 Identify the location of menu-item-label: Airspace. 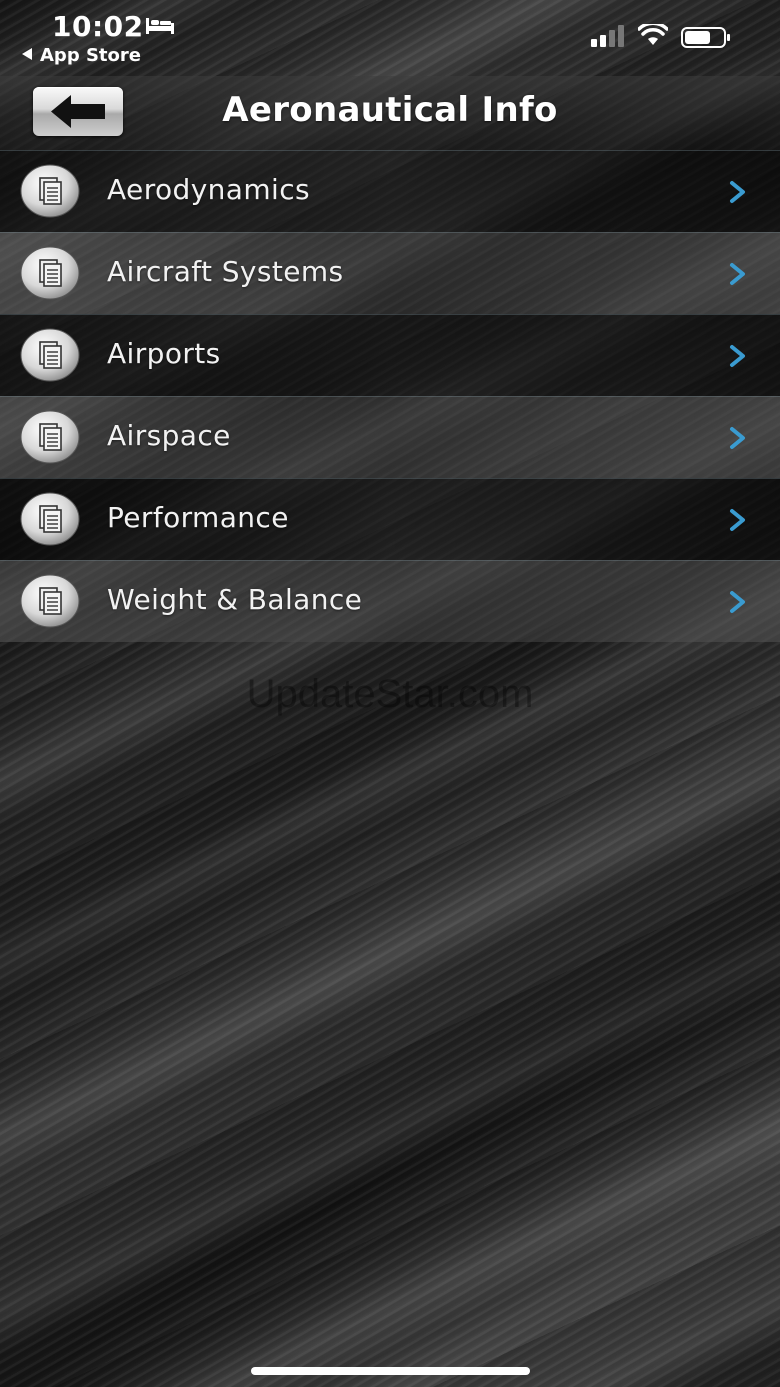
(169, 435).